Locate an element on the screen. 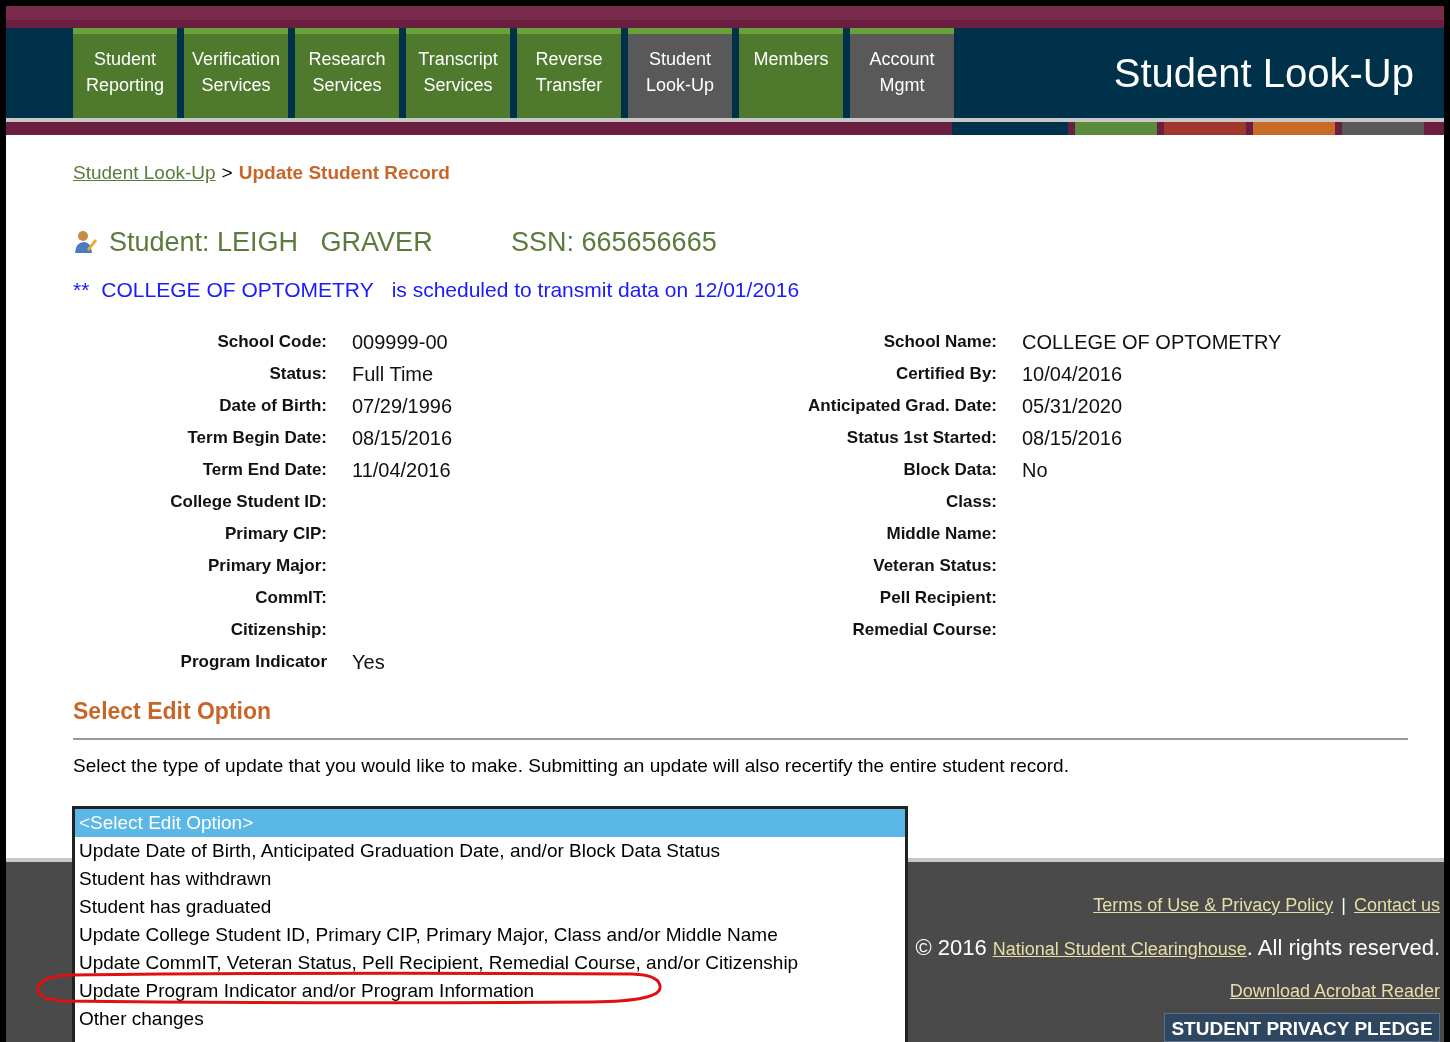 Image resolution: width=1450 pixels, height=1042 pixels. list-option: Other changes is located at coordinates (490, 1019).